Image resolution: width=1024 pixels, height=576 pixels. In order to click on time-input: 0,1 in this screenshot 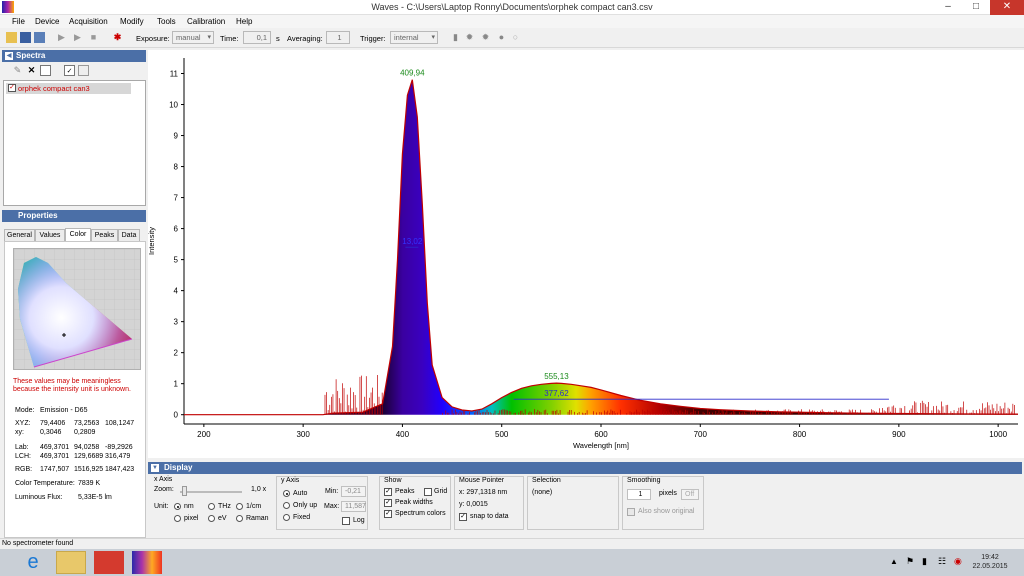, I will do `click(257, 37)`.